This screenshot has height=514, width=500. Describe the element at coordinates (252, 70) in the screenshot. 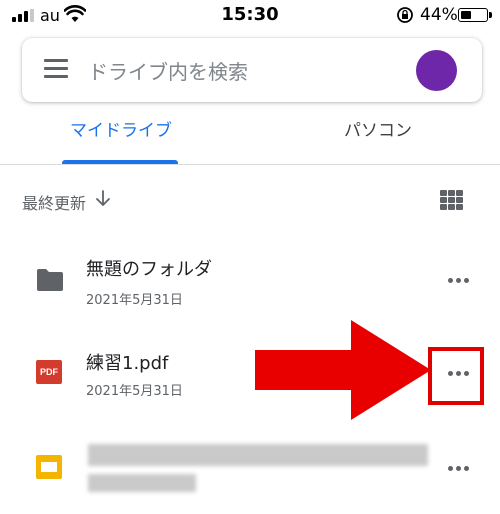

I see `search-bar: ドライブ内を検索` at that location.